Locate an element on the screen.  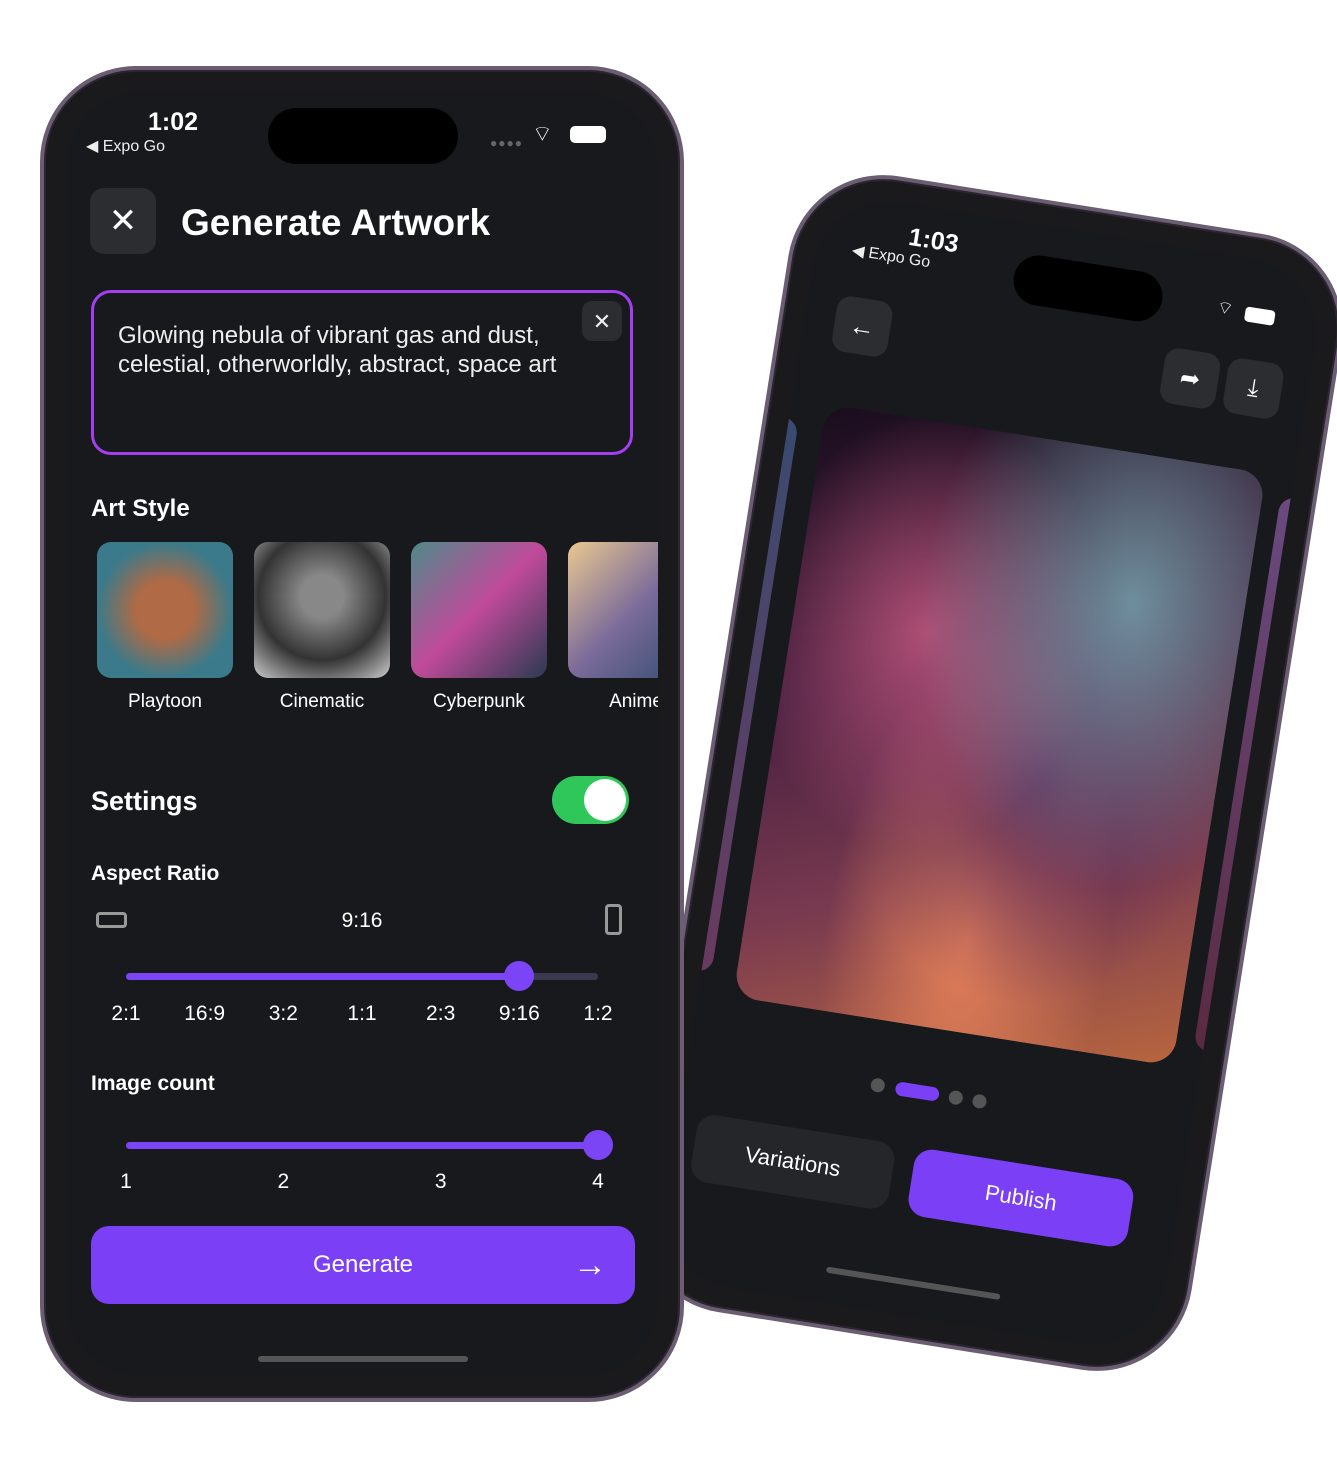
variations-label: Variations is located at coordinates (793, 1161).